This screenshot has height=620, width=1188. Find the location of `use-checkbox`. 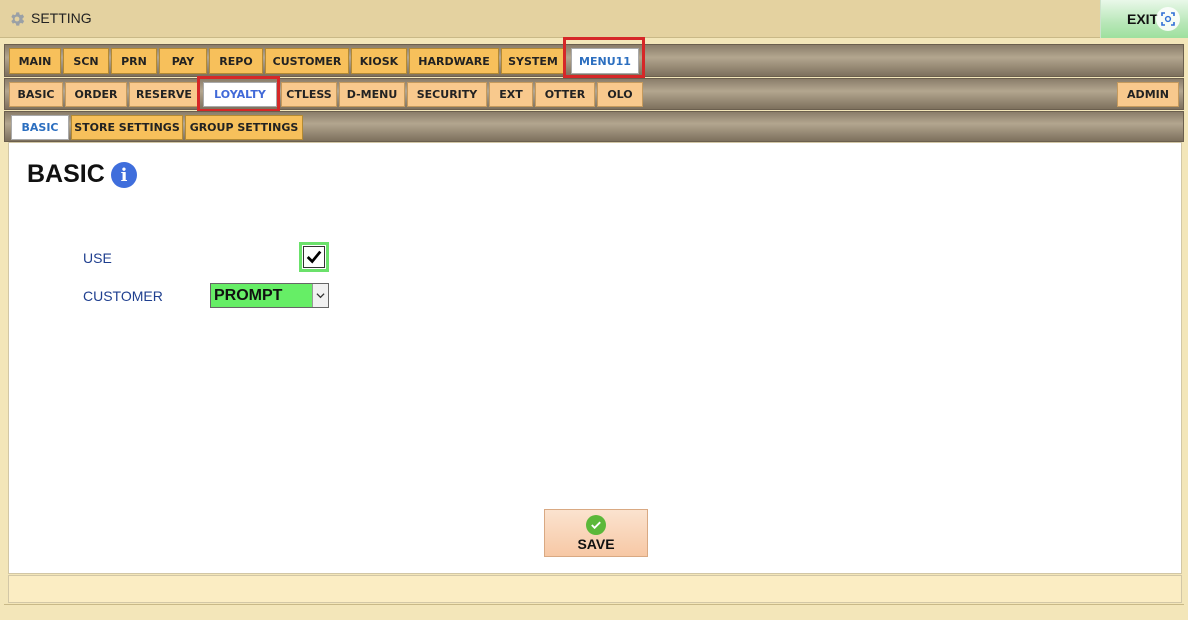

use-checkbox is located at coordinates (314, 257).